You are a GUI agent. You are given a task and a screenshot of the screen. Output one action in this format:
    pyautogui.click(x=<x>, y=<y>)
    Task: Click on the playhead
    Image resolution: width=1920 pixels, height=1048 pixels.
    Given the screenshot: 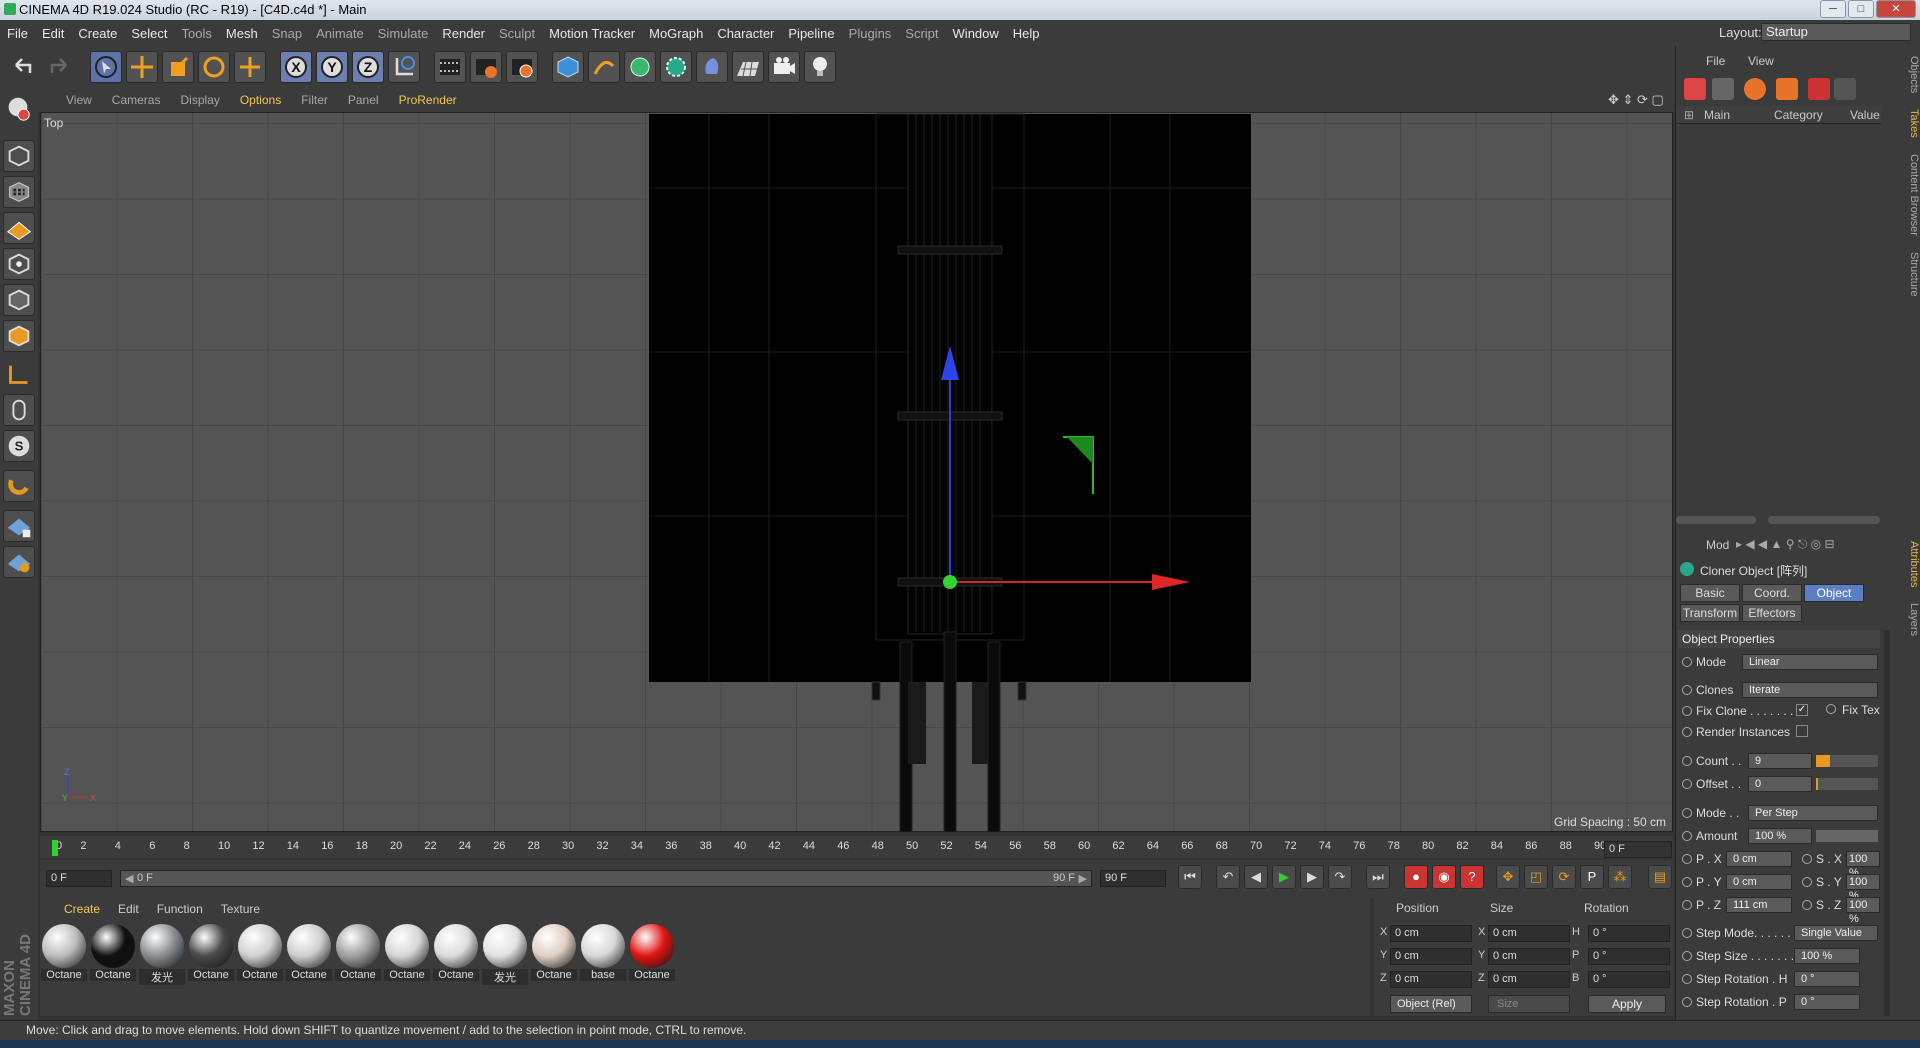 What is the action you would take?
    pyautogui.click(x=55, y=848)
    